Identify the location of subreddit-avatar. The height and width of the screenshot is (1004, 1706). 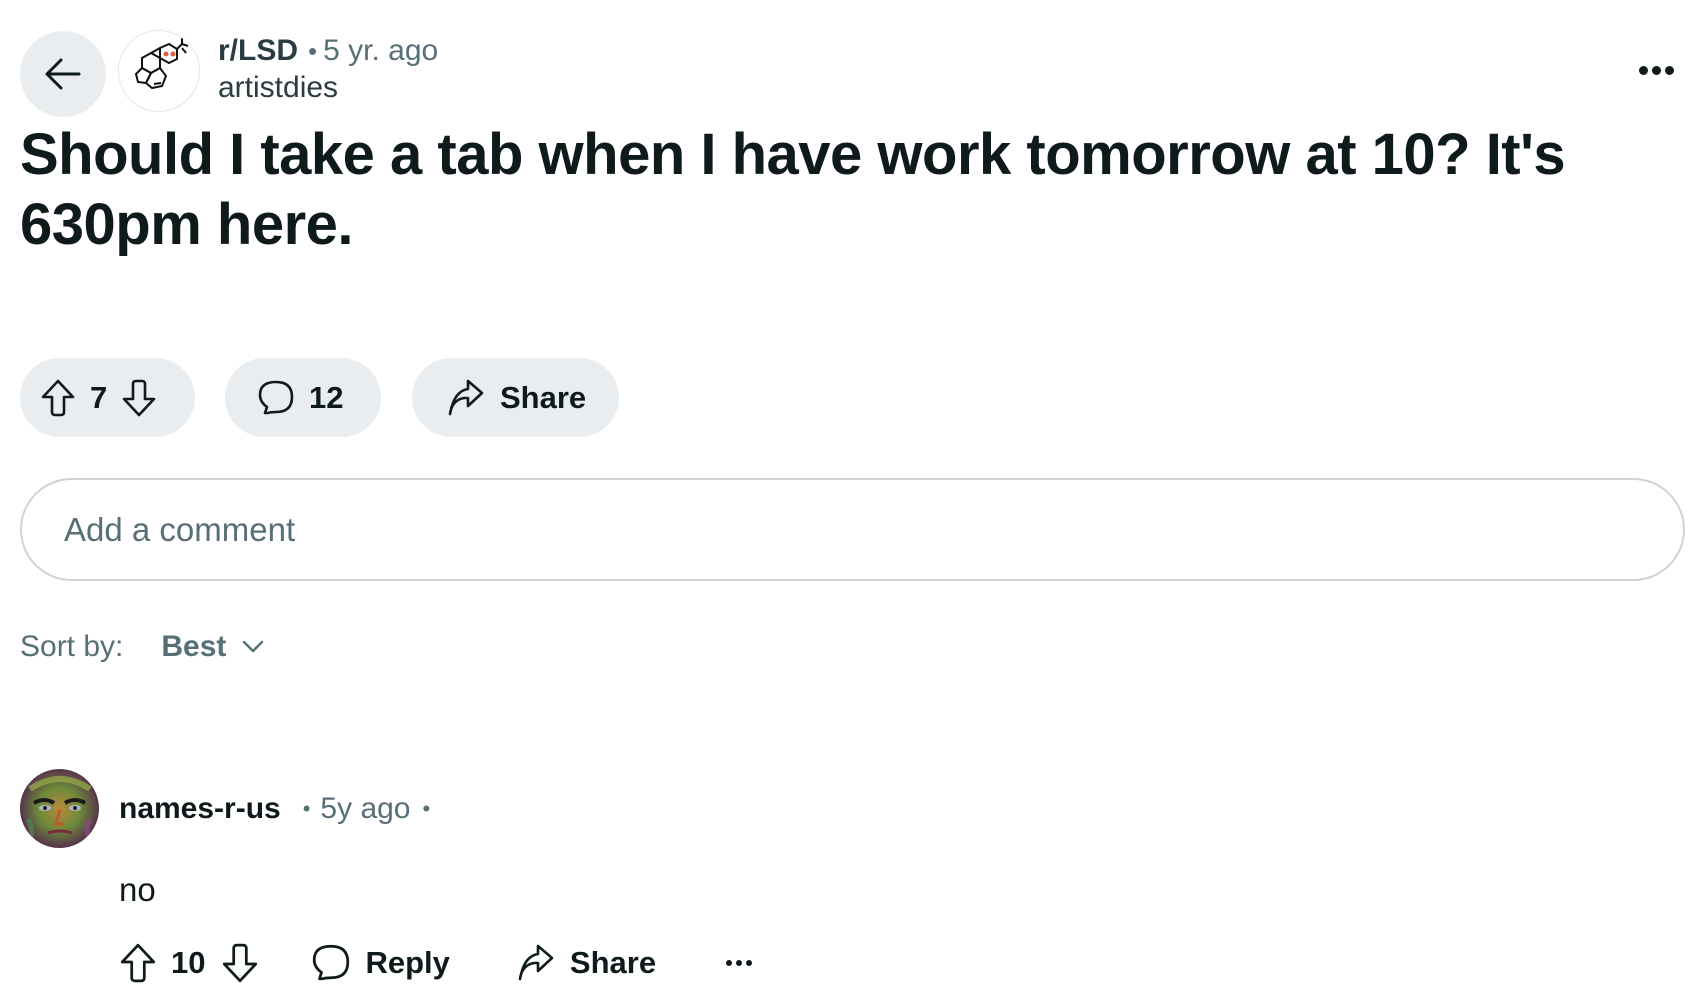
(159, 71).